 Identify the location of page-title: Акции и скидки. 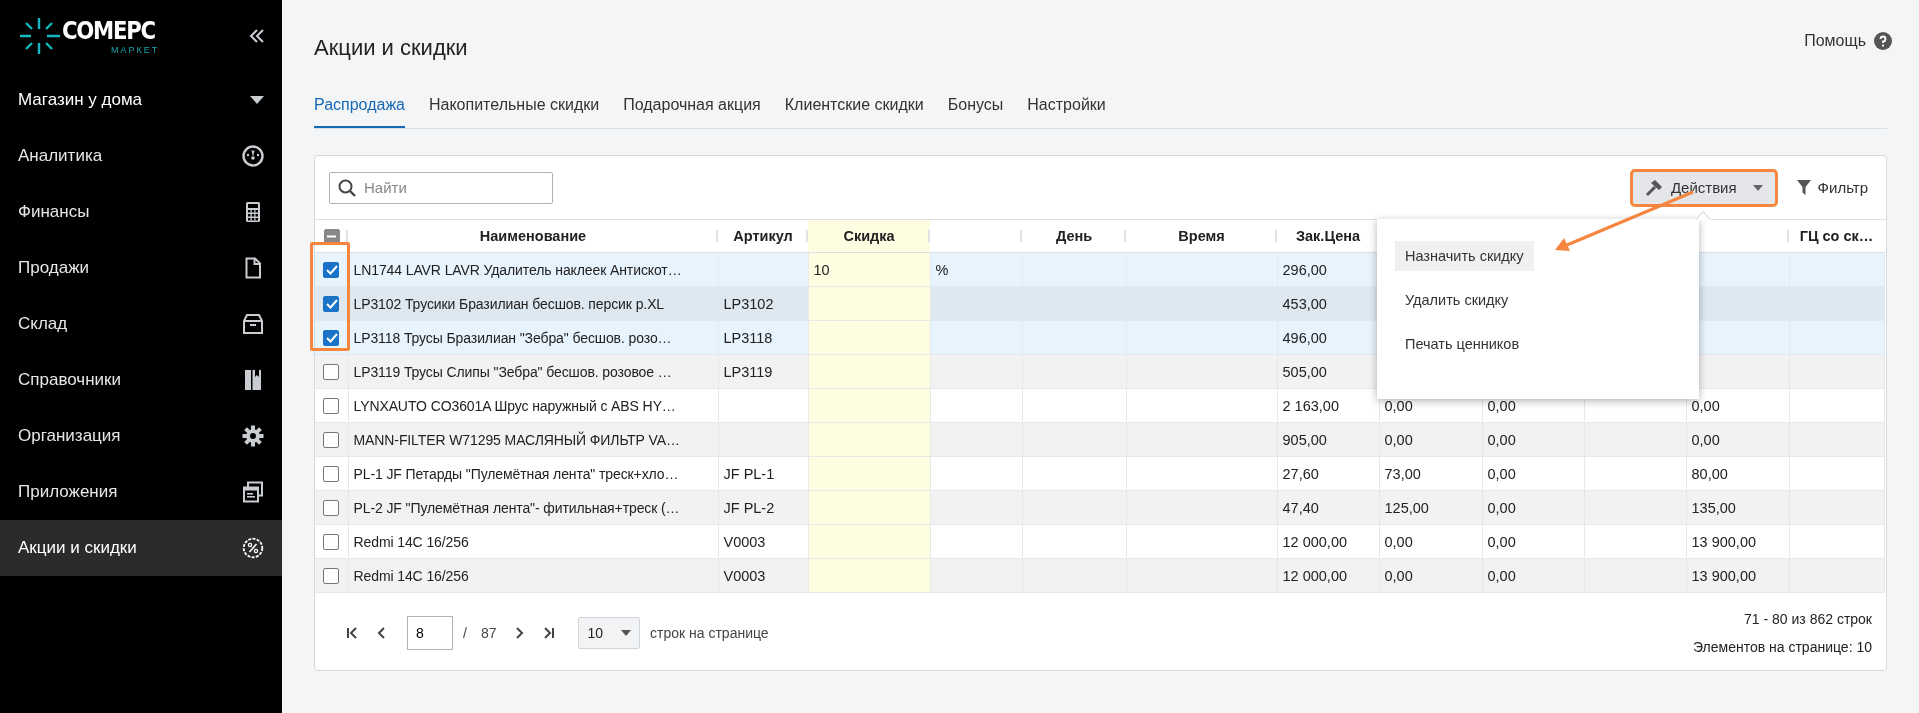
(391, 48).